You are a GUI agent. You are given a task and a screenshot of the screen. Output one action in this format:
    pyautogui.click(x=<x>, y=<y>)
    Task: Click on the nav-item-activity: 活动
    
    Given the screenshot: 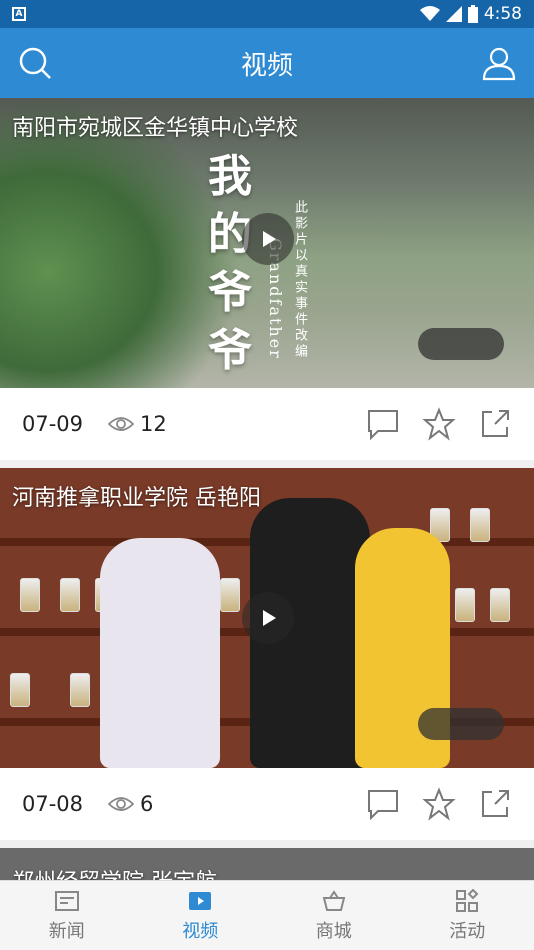 What is the action you would take?
    pyautogui.click(x=467, y=915)
    